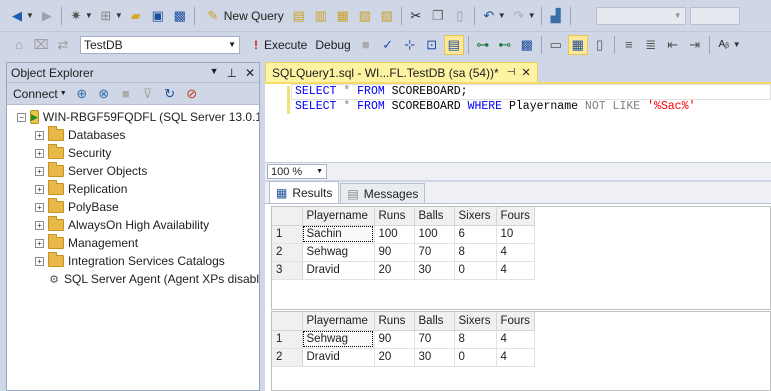 The width and height of the screenshot is (771, 391). What do you see at coordinates (505, 45) in the screenshot?
I see `live-query-stats-icon: ⊷` at bounding box center [505, 45].